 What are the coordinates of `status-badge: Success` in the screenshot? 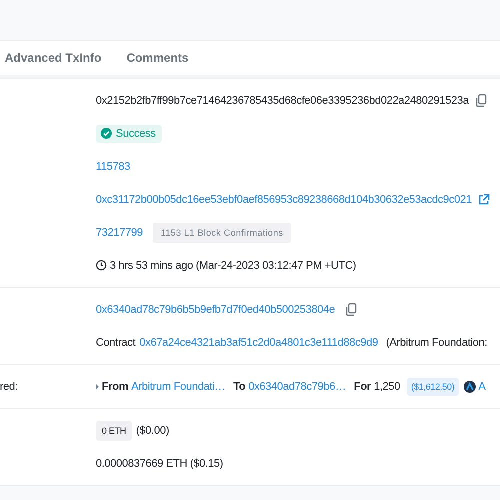 It's located at (129, 133).